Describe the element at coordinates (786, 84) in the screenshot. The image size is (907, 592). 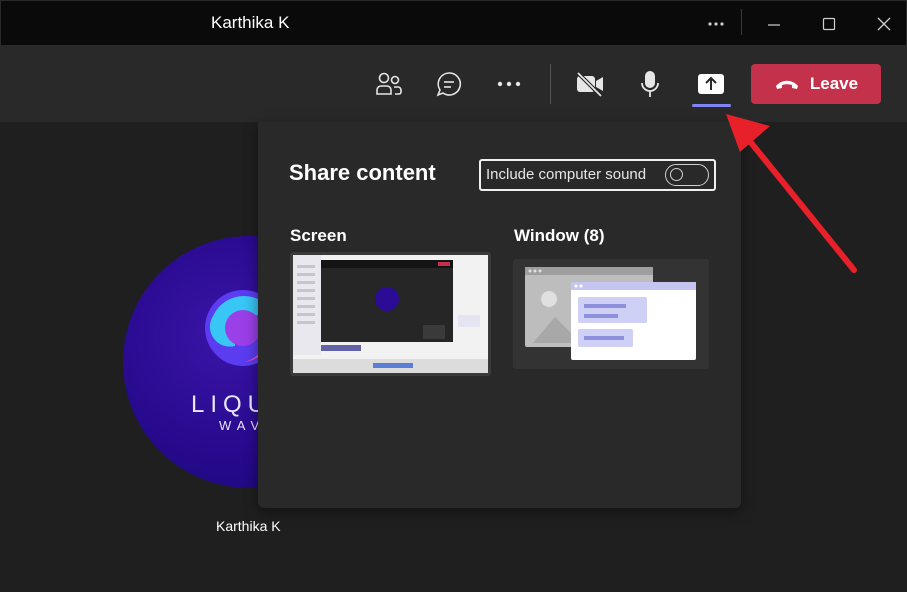
I see `phone-hangup-icon` at that location.